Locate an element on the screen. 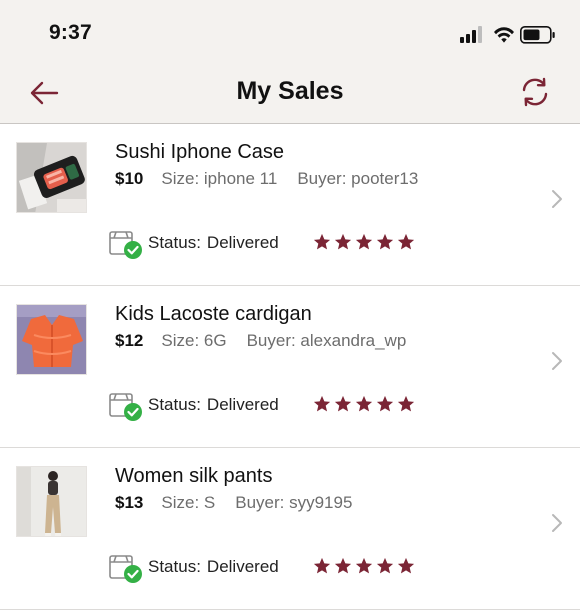 The image size is (580, 610). item-buyer: Buyer: alexandra_wp is located at coordinates (326, 340).